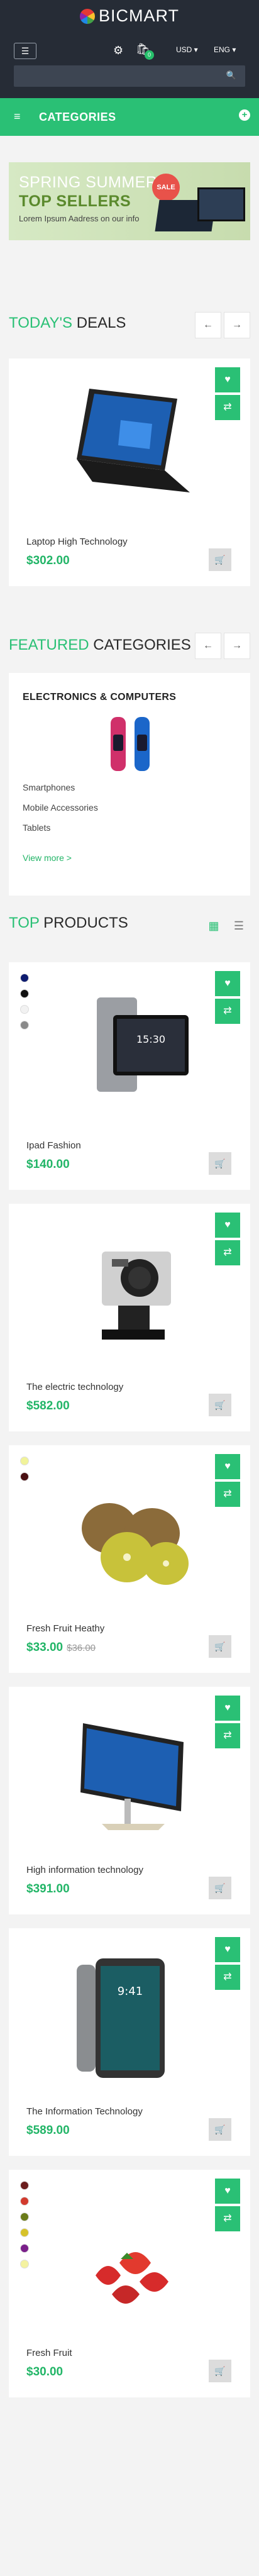 This screenshot has height=2576, width=259. What do you see at coordinates (118, 50) in the screenshot?
I see `gear-icon: ⚙` at bounding box center [118, 50].